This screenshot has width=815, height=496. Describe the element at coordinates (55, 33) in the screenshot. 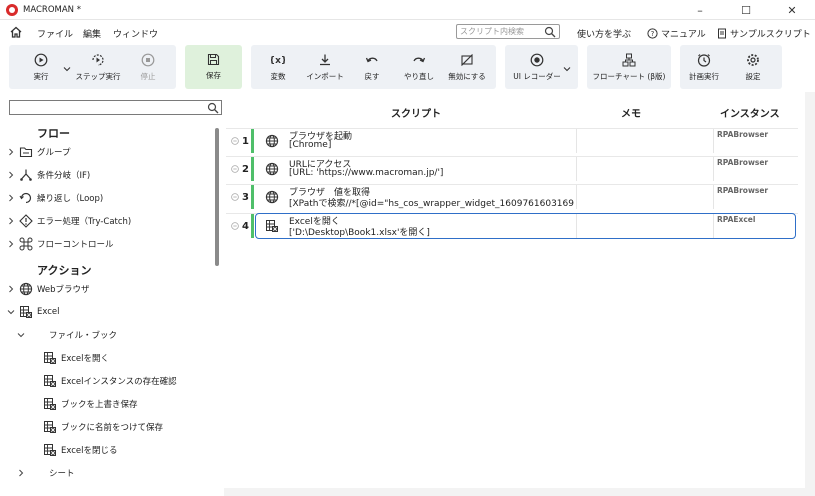

I see `menu-file: ファイル` at that location.